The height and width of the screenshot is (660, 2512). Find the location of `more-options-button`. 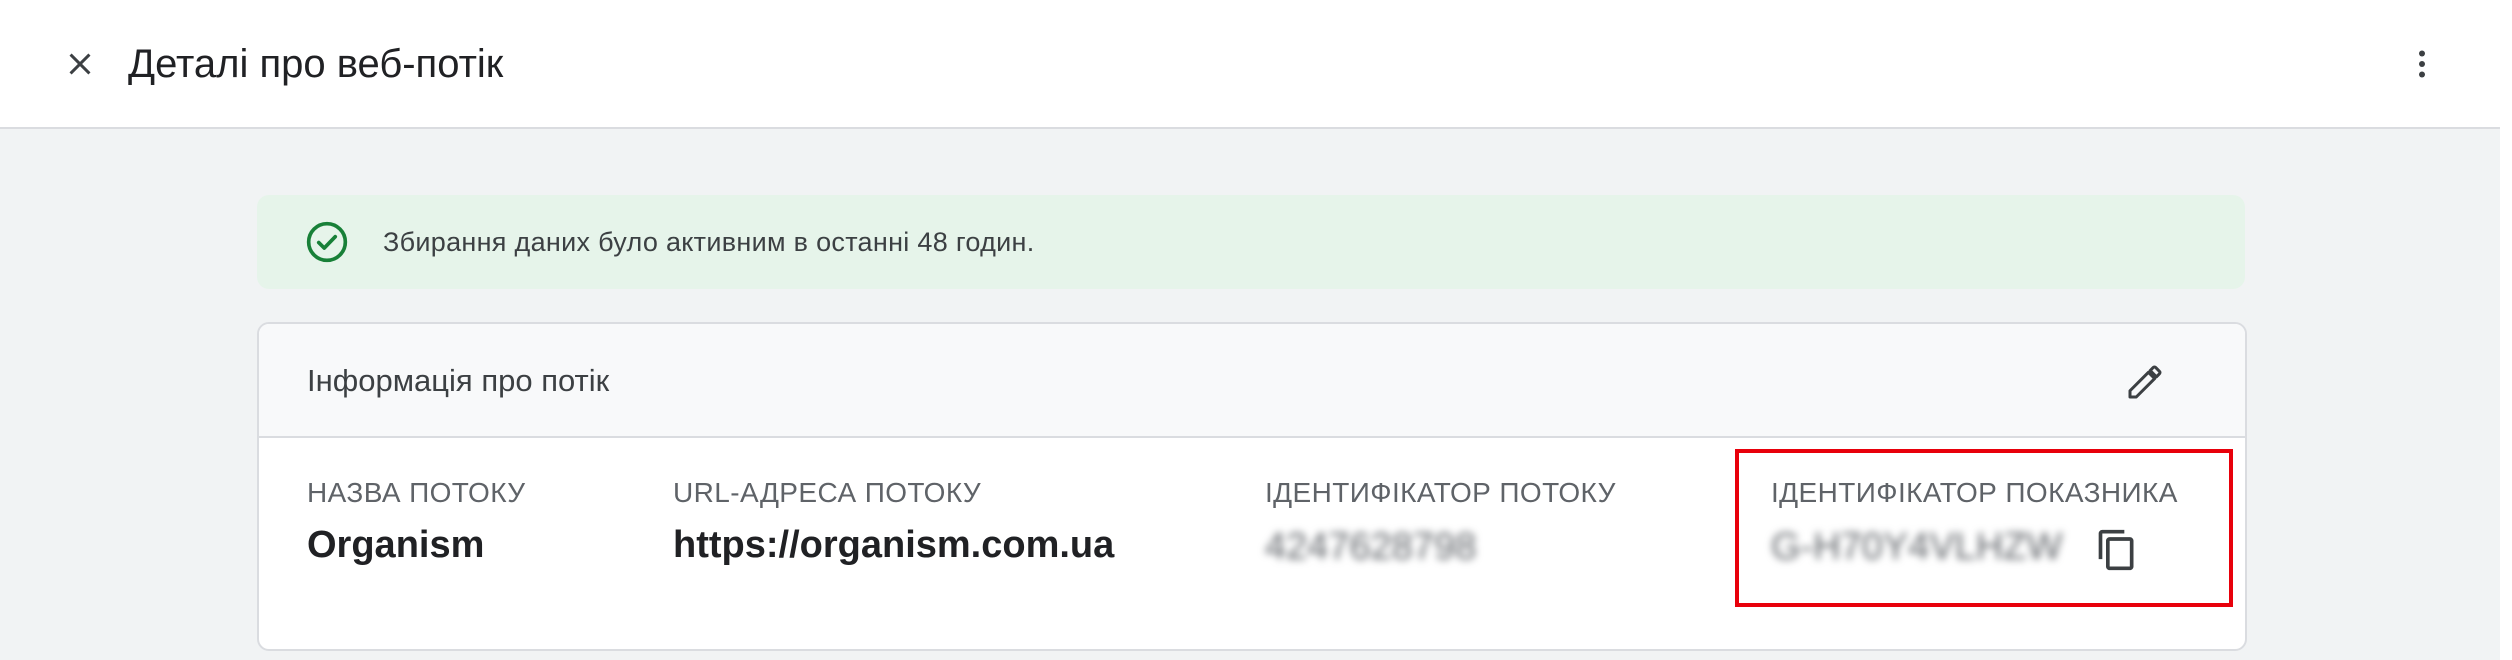

more-options-button is located at coordinates (2422, 64).